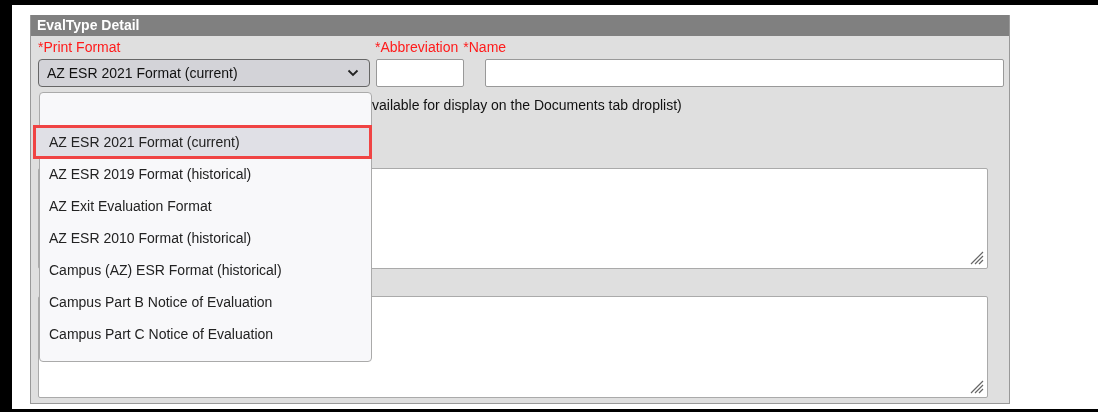  What do you see at coordinates (485, 47) in the screenshot?
I see `field-label: *Name` at bounding box center [485, 47].